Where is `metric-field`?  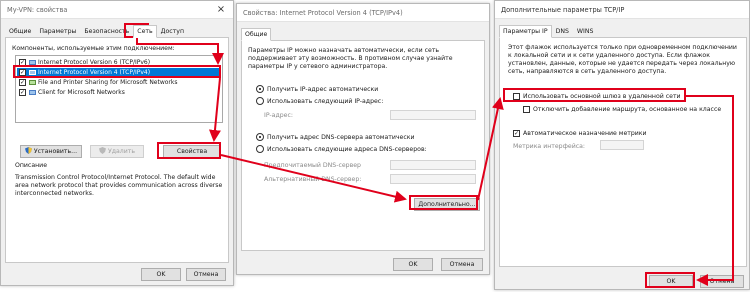
metric-field is located at coordinates (622, 145).